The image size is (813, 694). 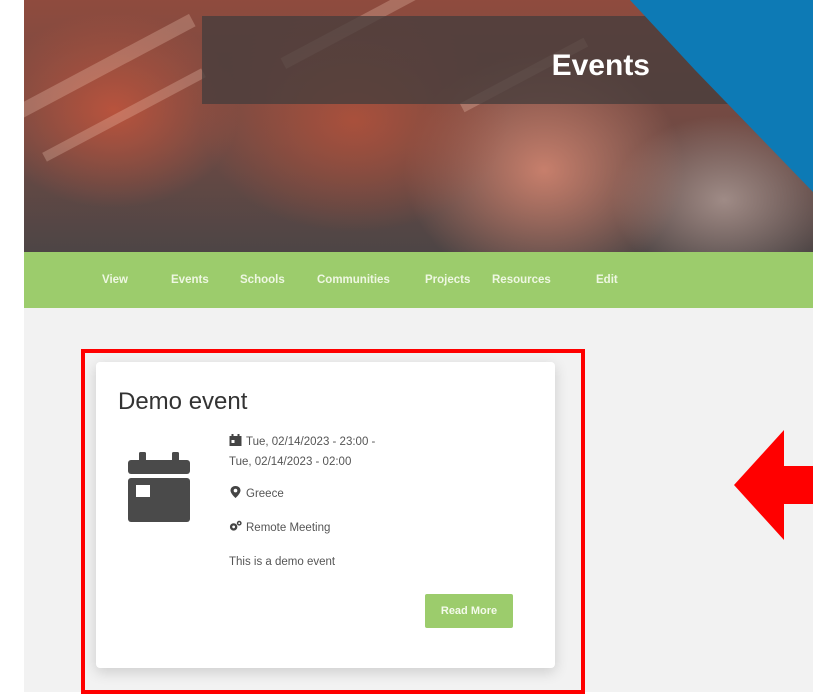 What do you see at coordinates (262, 280) in the screenshot?
I see `tab-schools: Schools` at bounding box center [262, 280].